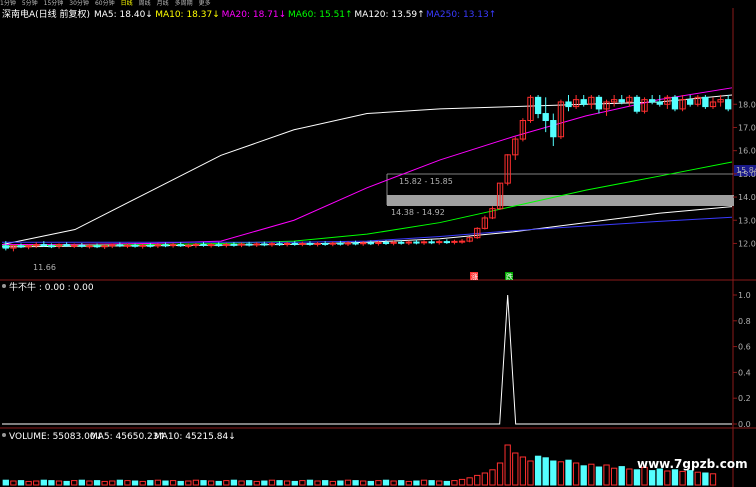  Describe the element at coordinates (474, 276) in the screenshot. I see `marker-red-label: 涨` at that location.